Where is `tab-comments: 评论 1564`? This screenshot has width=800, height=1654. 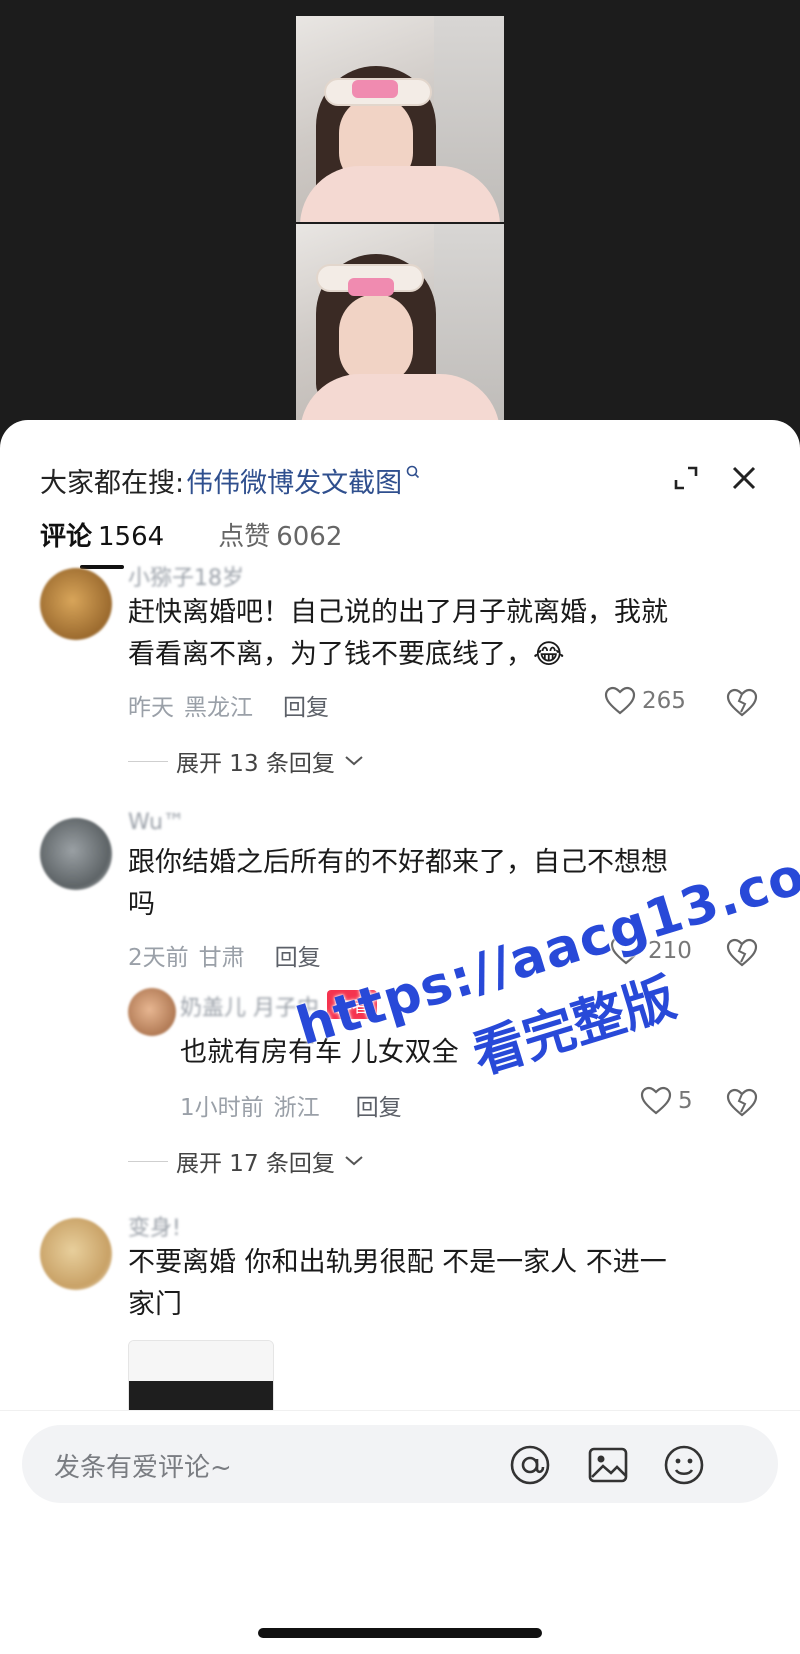
tab-comments: 评论 1564 is located at coordinates (102, 542).